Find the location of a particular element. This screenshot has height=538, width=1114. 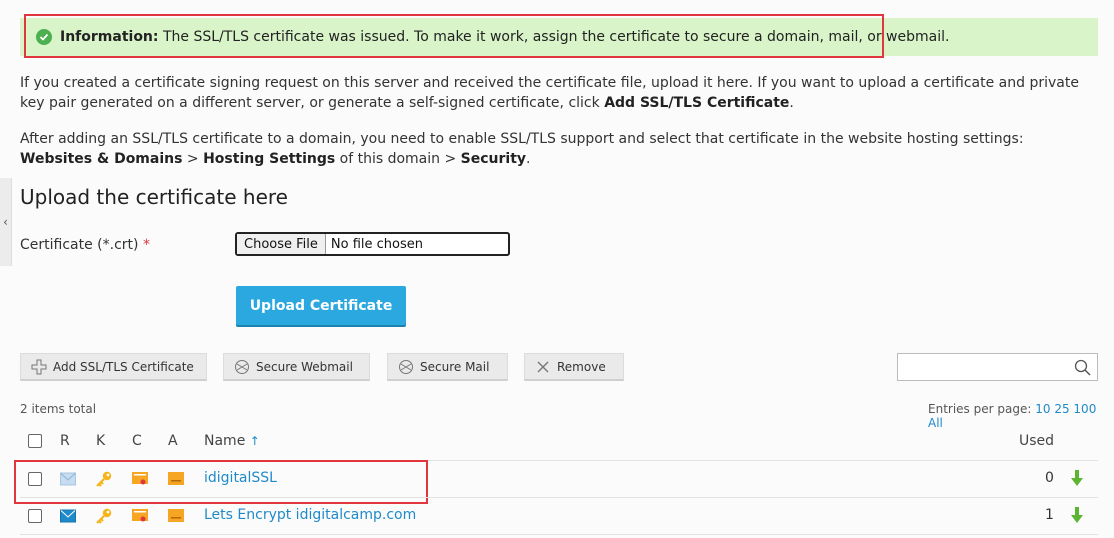

used-count: 0 is located at coordinates (1049, 478).